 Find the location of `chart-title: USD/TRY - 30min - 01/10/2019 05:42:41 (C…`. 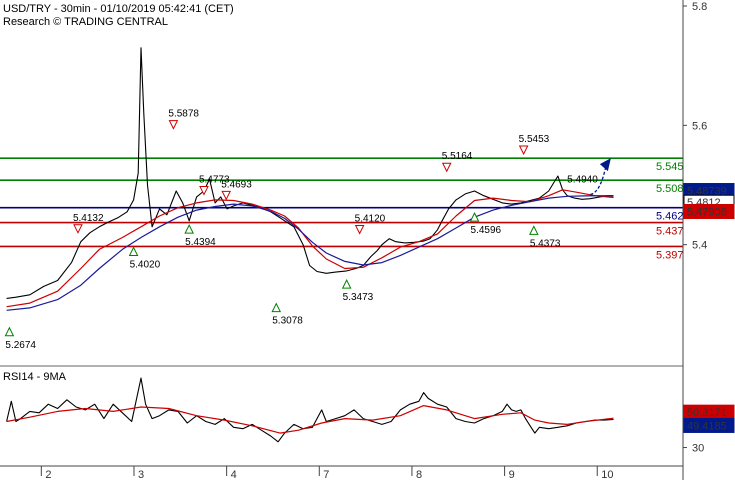

chart-title: USD/TRY - 30min - 01/10/2019 05:42:41 (C… is located at coordinates (118, 9).